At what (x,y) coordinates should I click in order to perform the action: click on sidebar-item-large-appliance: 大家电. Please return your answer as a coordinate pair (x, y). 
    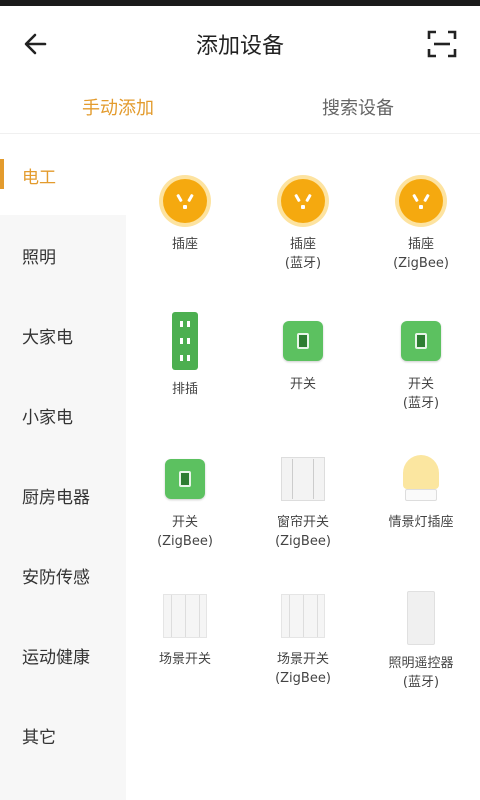
    Looking at the image, I should click on (63, 335).